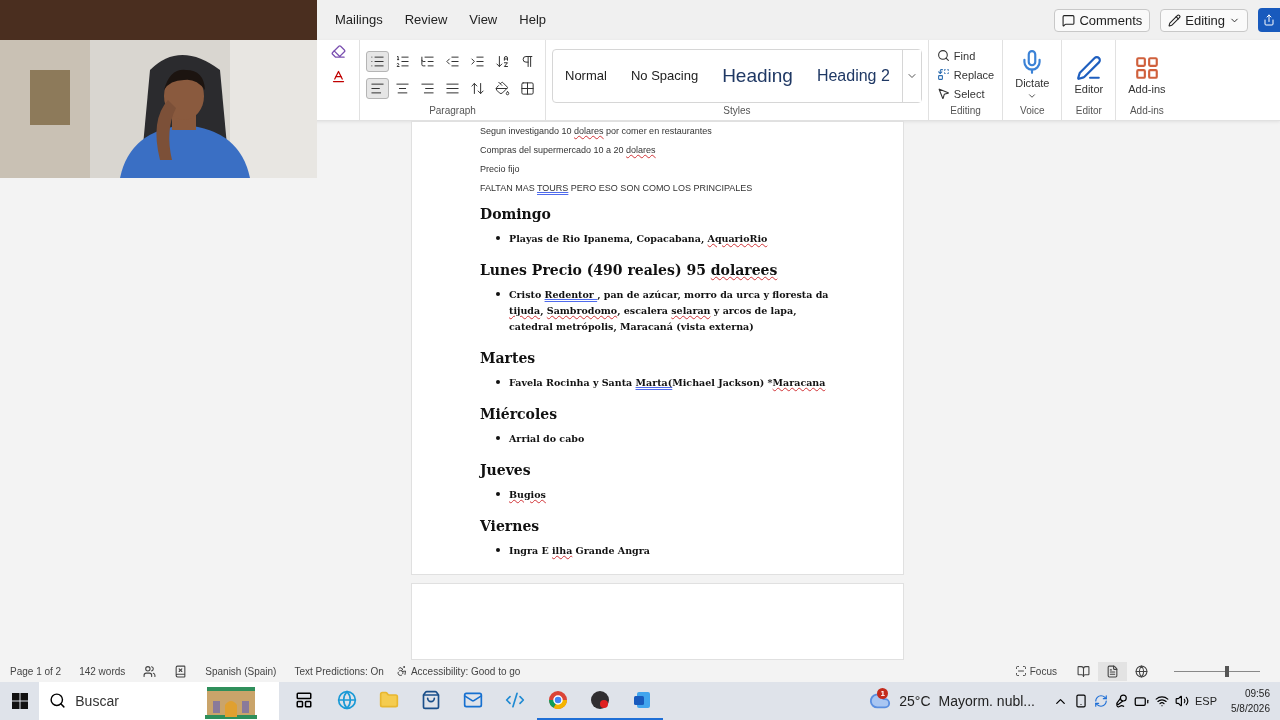 The image size is (1280, 720). I want to click on editing-mode-button: Editing, so click(1204, 20).